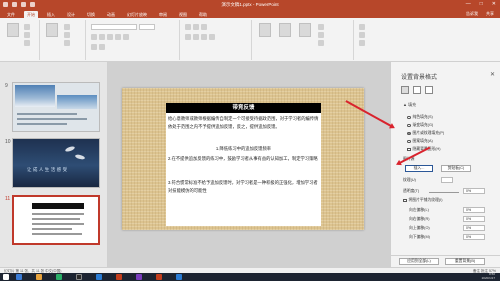  I want to click on offset-top-field: 0%, so click(474, 228).